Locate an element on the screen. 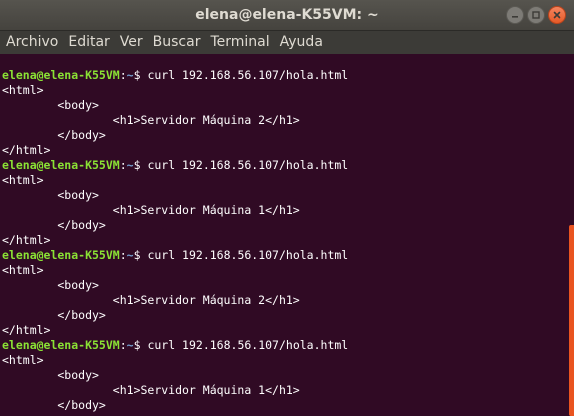 Image resolution: width=574 pixels, height=416 pixels. window-title: elena@elena-K55VM: ~ is located at coordinates (287, 15).